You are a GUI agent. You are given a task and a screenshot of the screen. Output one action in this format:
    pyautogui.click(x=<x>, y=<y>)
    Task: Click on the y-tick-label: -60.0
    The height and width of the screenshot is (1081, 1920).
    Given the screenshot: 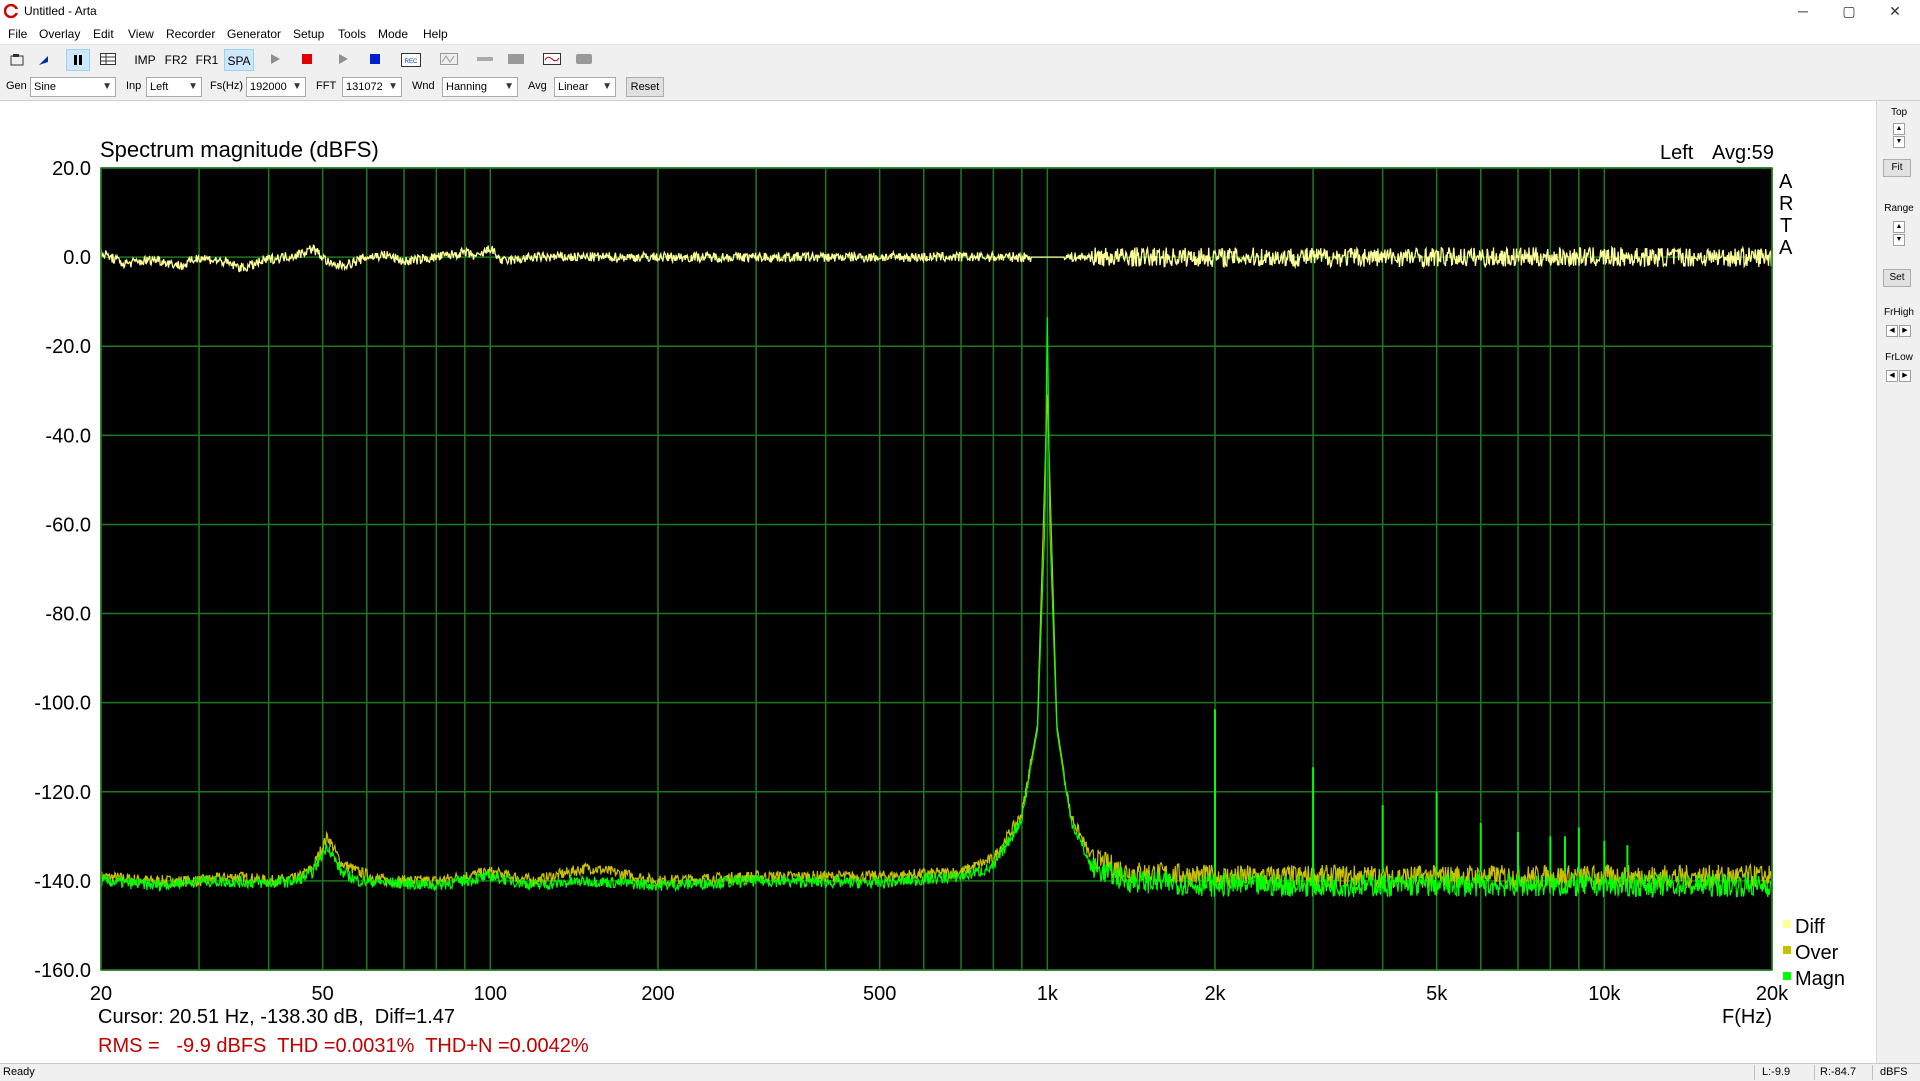 What is the action you would take?
    pyautogui.click(x=68, y=525)
    